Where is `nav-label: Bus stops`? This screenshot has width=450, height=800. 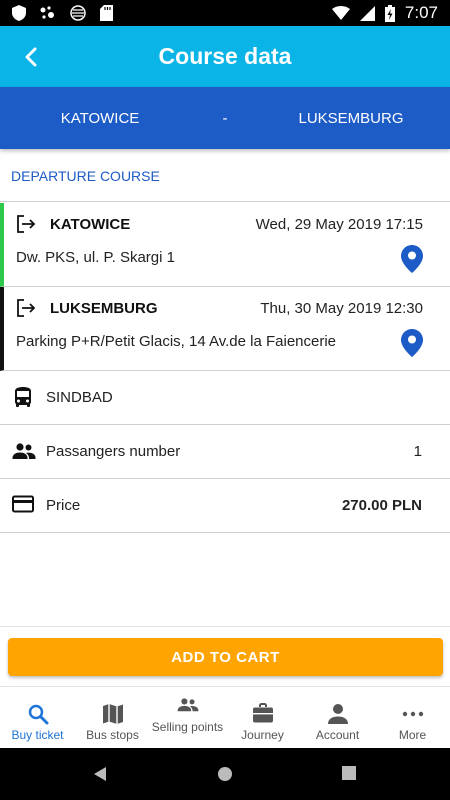
nav-label: Bus stops is located at coordinates (112, 735).